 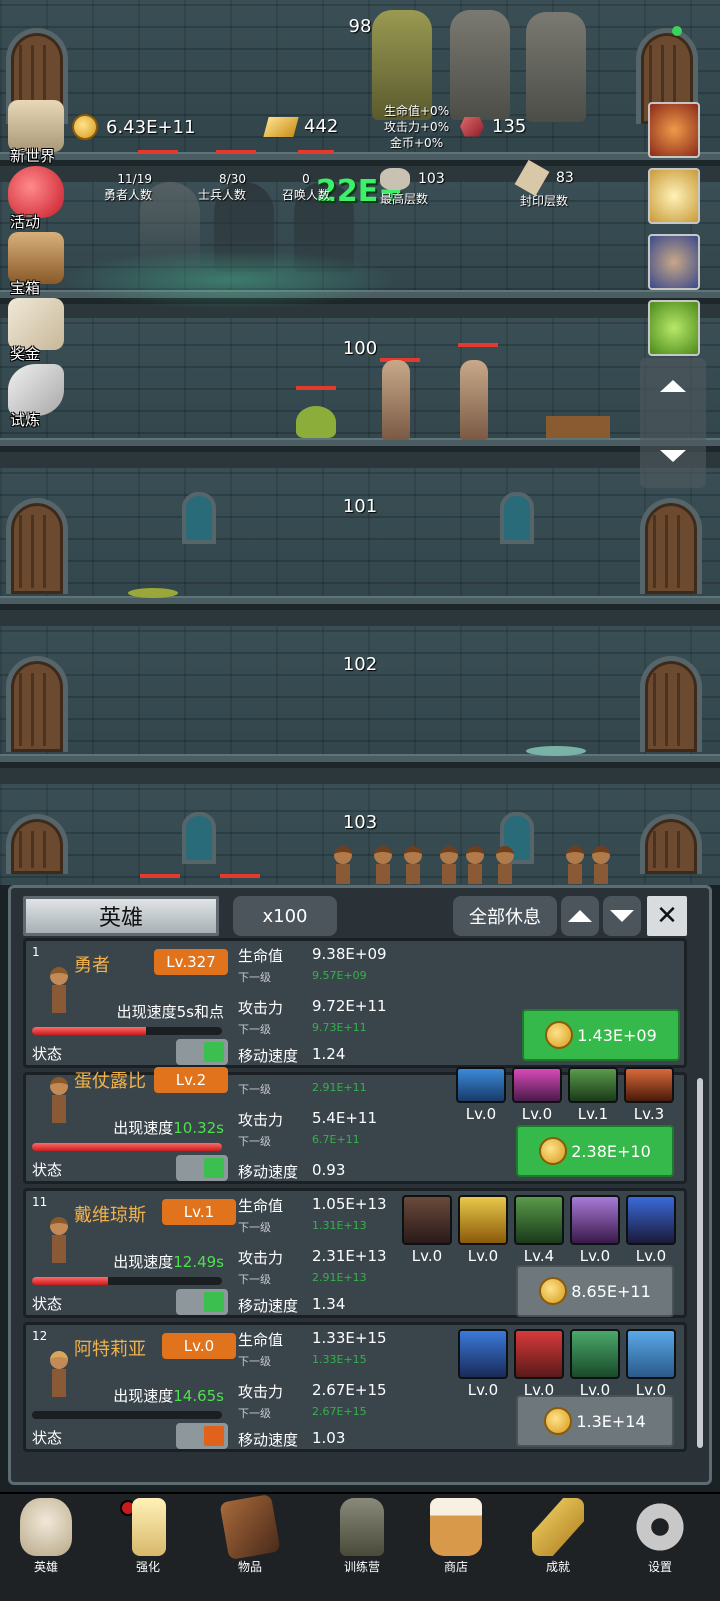 I want to click on multiplier-button: x100, so click(x=285, y=916).